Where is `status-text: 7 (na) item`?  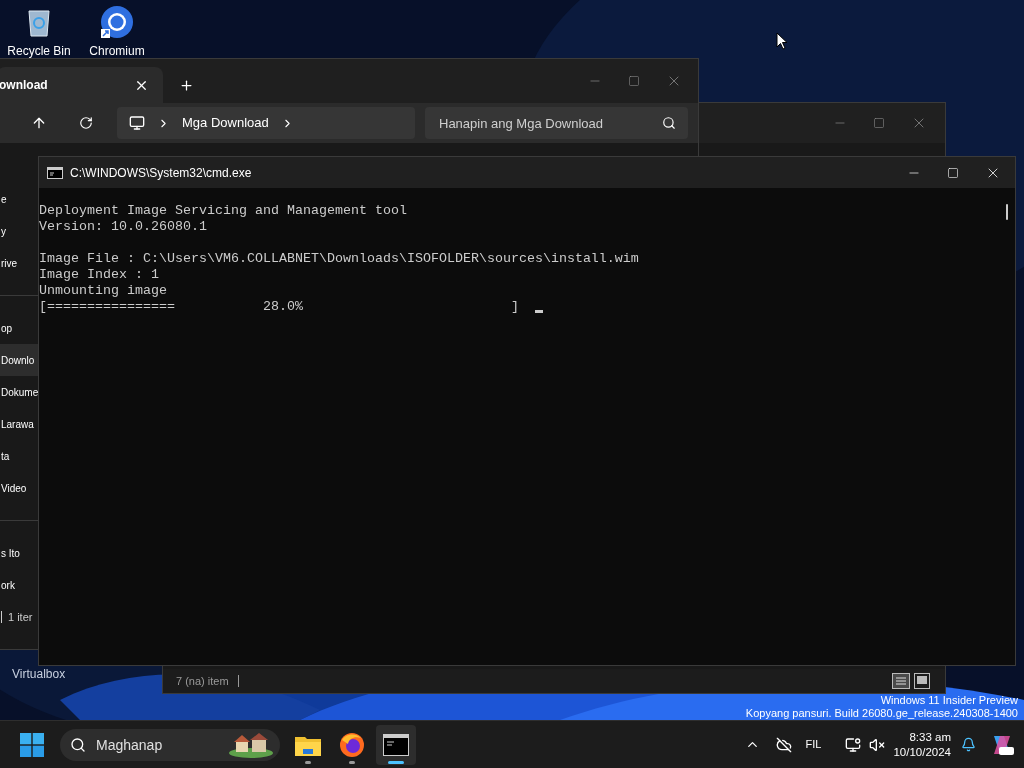 status-text: 7 (na) item is located at coordinates (202, 681).